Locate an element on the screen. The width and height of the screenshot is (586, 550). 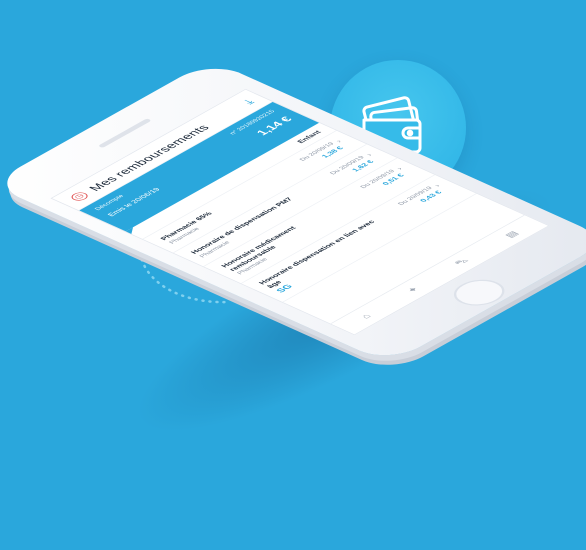
wallet-tab-icon: ✦ is located at coordinates (413, 290).